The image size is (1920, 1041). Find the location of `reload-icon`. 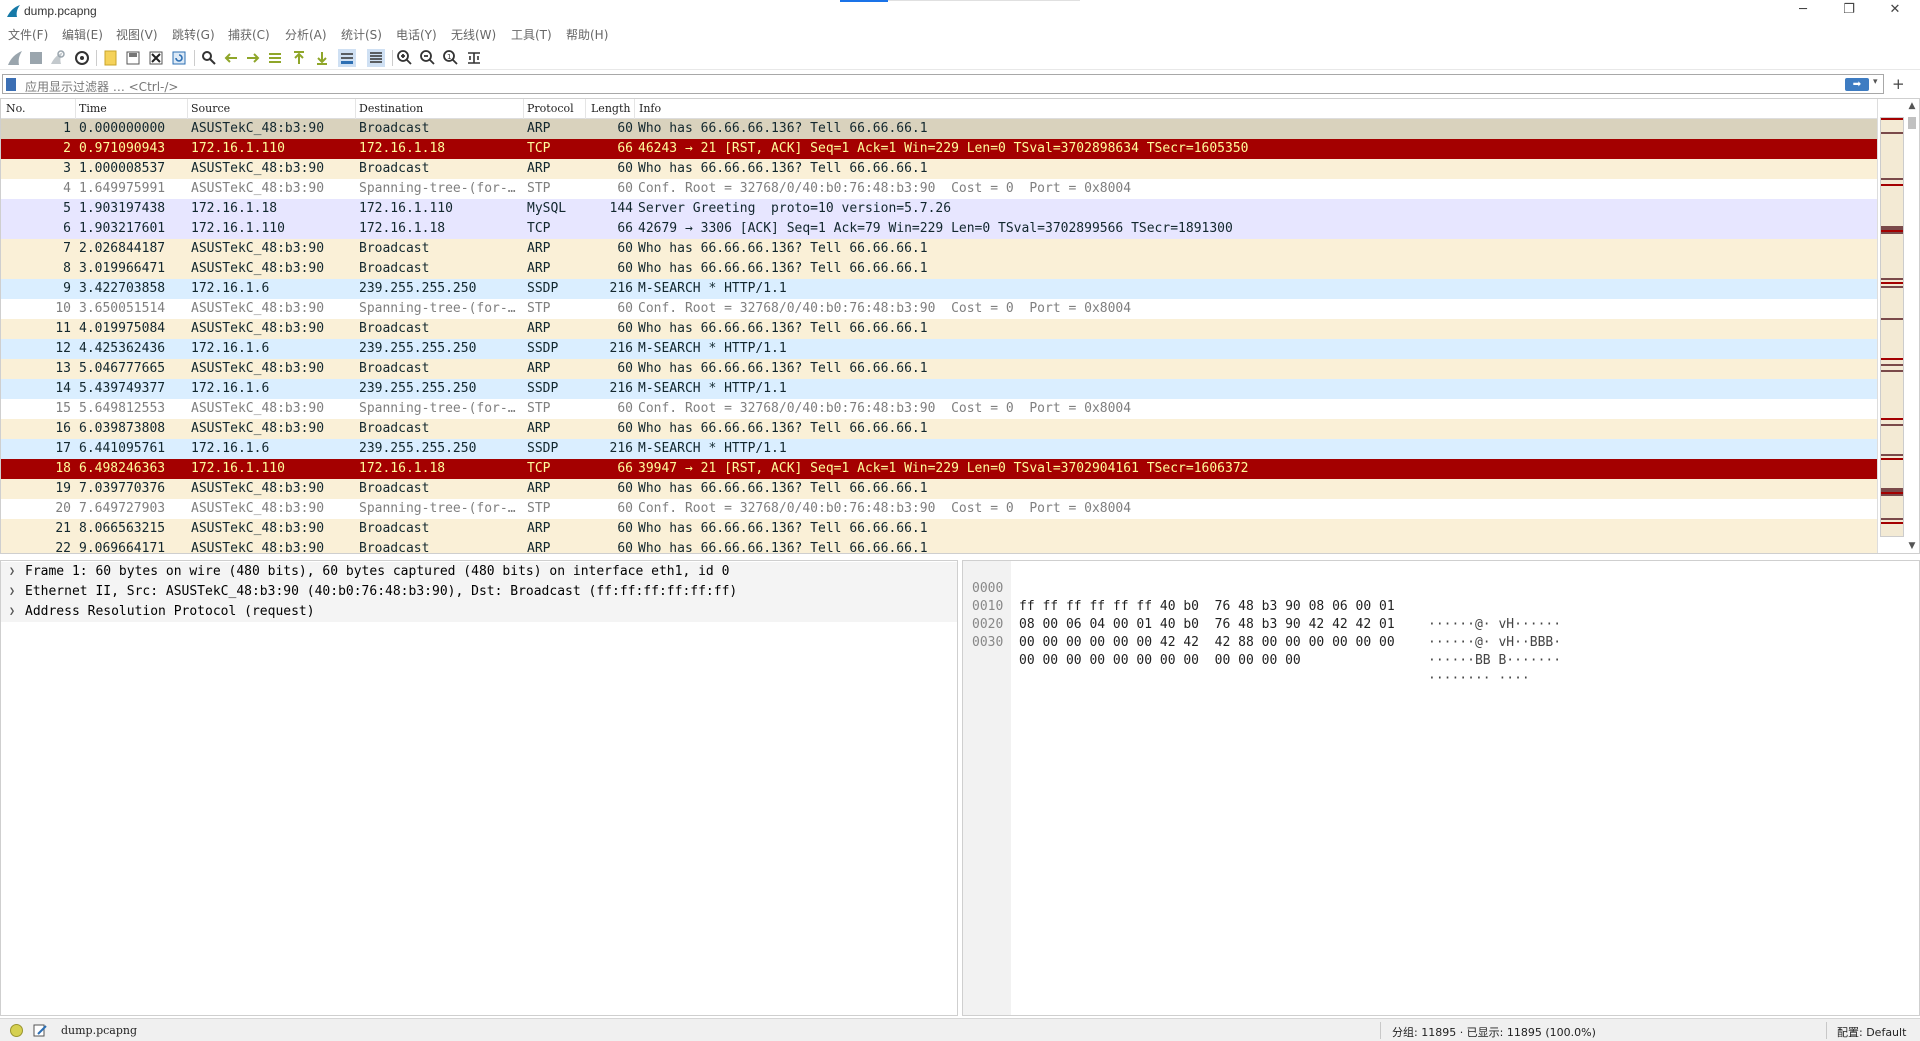

reload-icon is located at coordinates (179, 58).